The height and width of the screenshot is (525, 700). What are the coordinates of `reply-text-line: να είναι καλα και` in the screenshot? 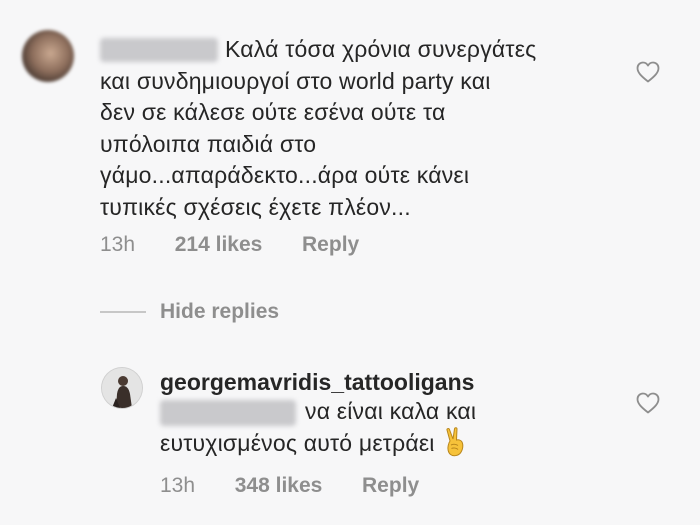 It's located at (391, 411).